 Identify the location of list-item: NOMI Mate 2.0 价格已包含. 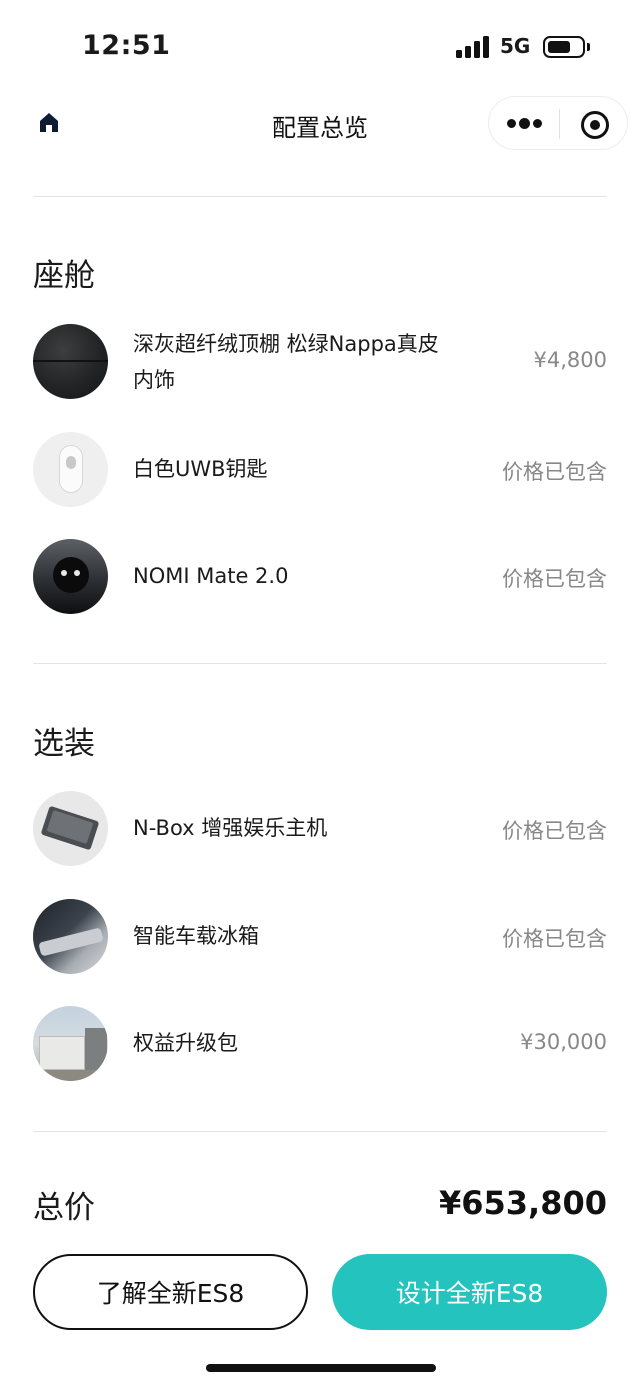
(320, 576).